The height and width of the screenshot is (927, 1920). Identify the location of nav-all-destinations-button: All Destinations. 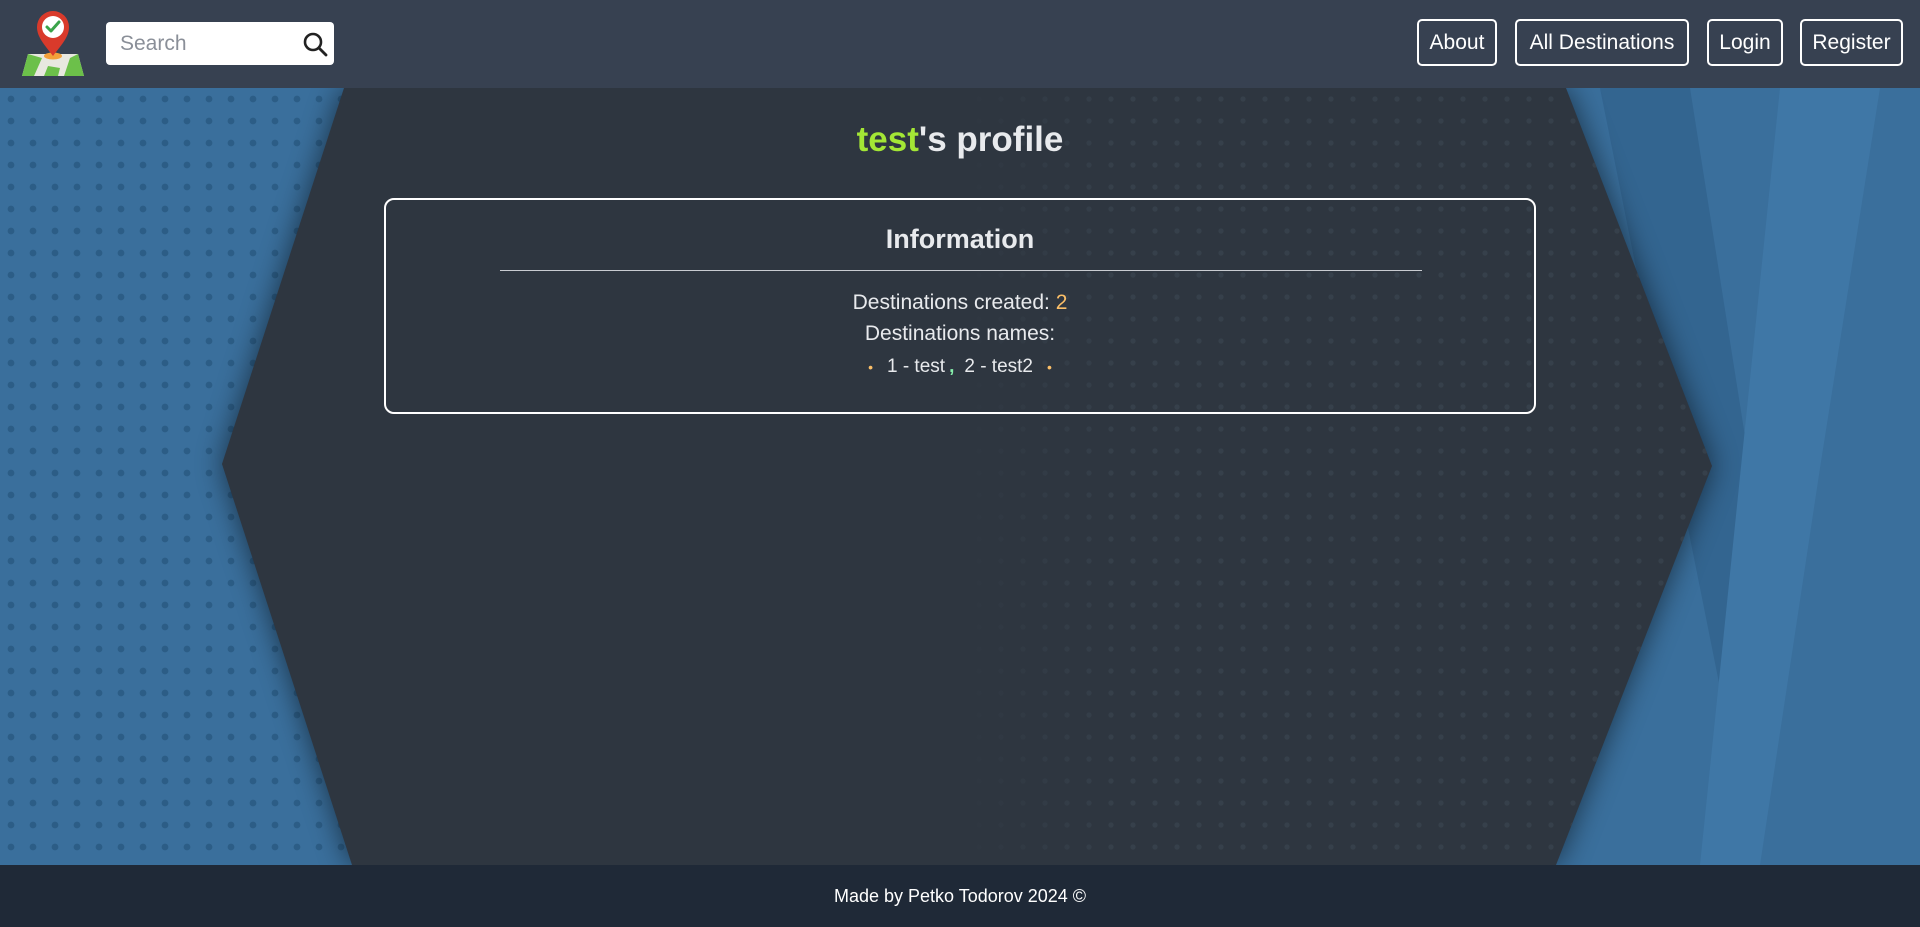
(1602, 42).